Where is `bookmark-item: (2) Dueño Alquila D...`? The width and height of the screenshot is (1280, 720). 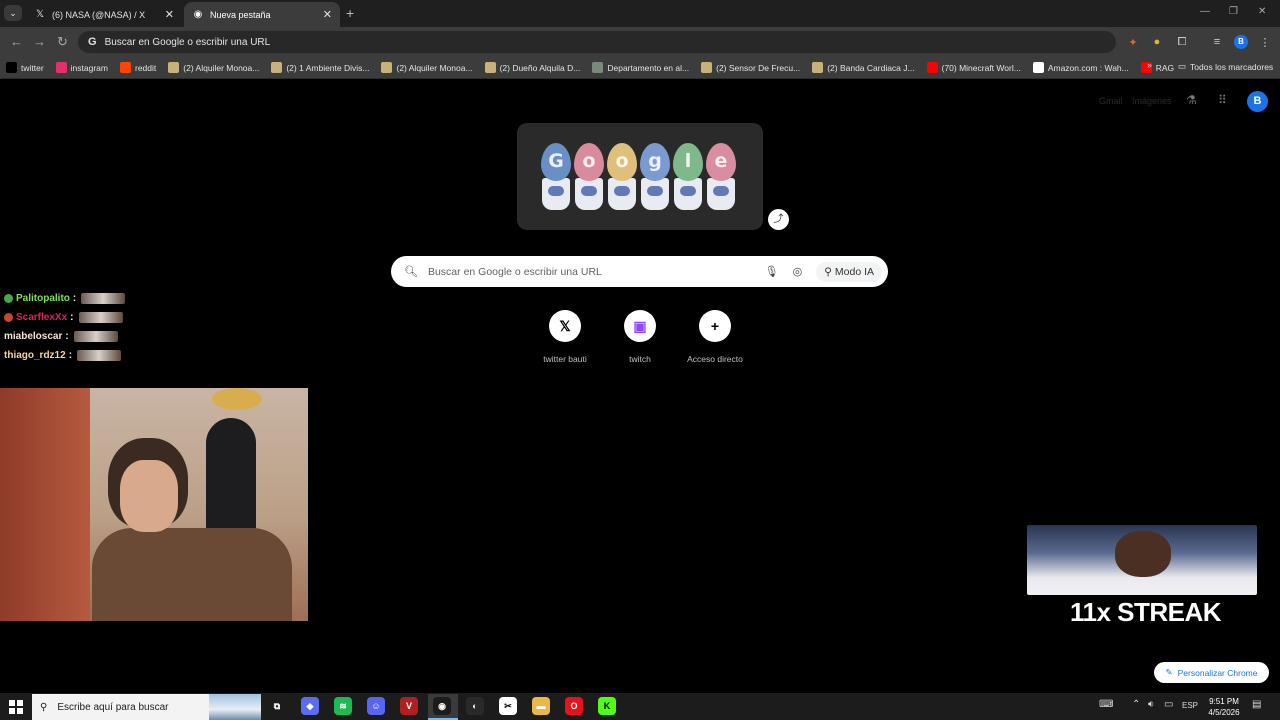 bookmark-item: (2) Dueño Alquila D... is located at coordinates (532, 67).